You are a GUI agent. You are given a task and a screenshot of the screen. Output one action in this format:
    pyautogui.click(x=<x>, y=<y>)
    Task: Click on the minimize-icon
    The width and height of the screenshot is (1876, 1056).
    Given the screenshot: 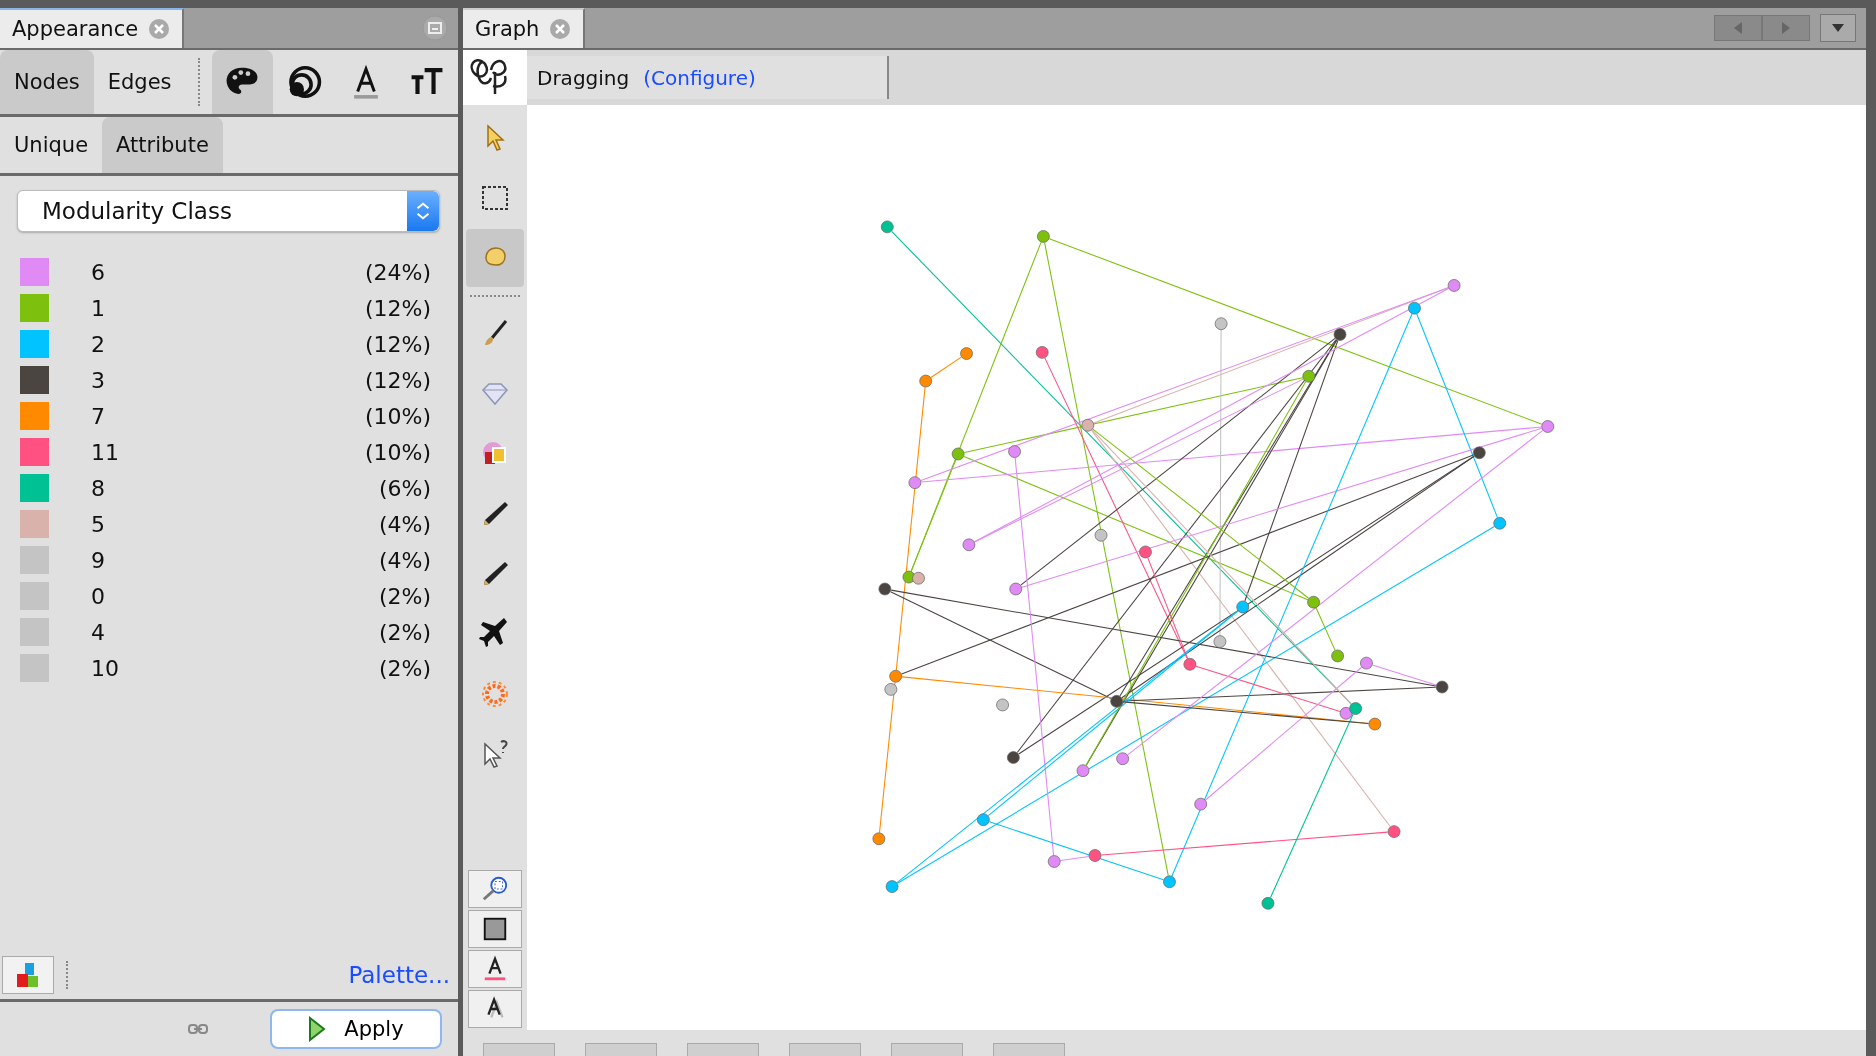 What is the action you would take?
    pyautogui.click(x=435, y=28)
    